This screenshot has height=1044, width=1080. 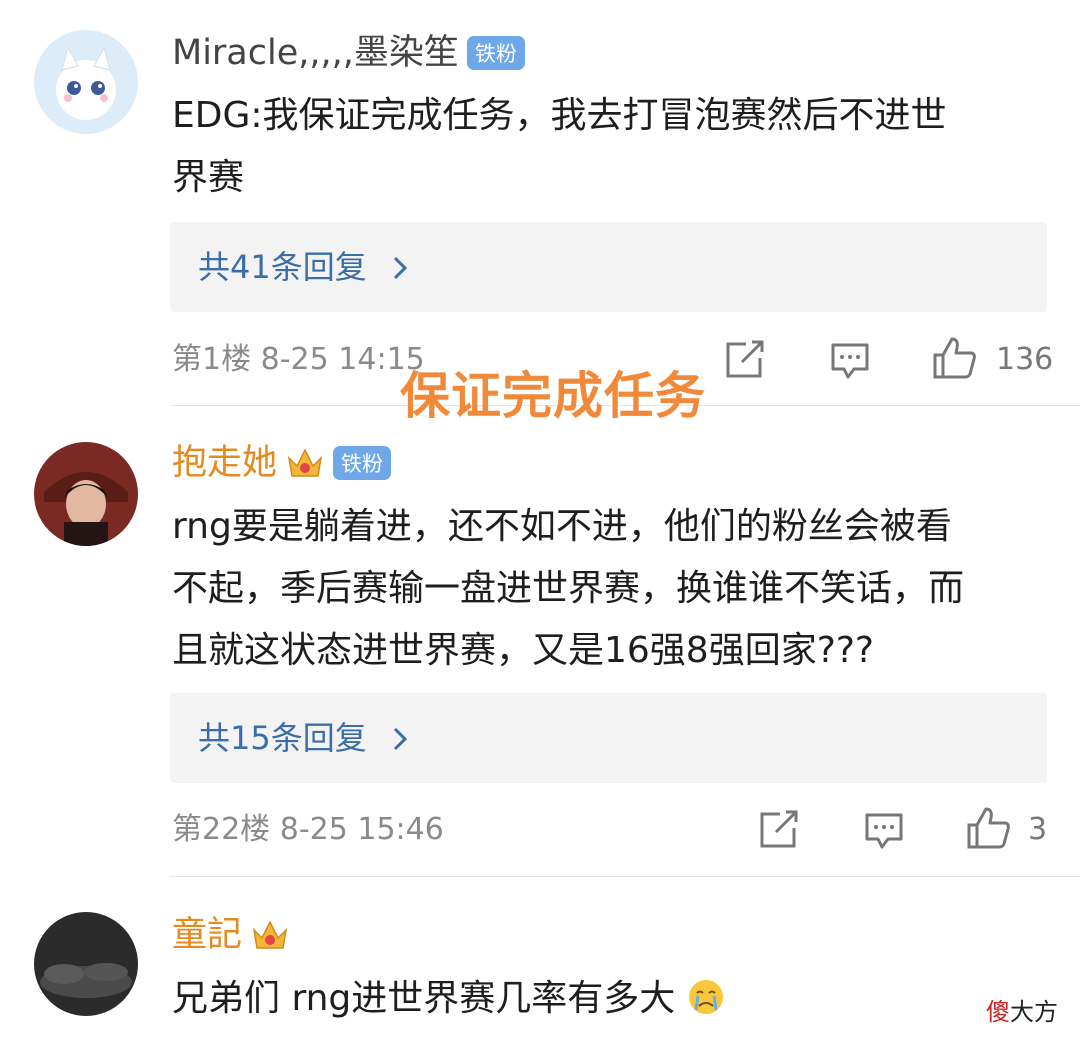 What do you see at coordinates (282, 267) in the screenshot?
I see `replies-label: 共41条回复` at bounding box center [282, 267].